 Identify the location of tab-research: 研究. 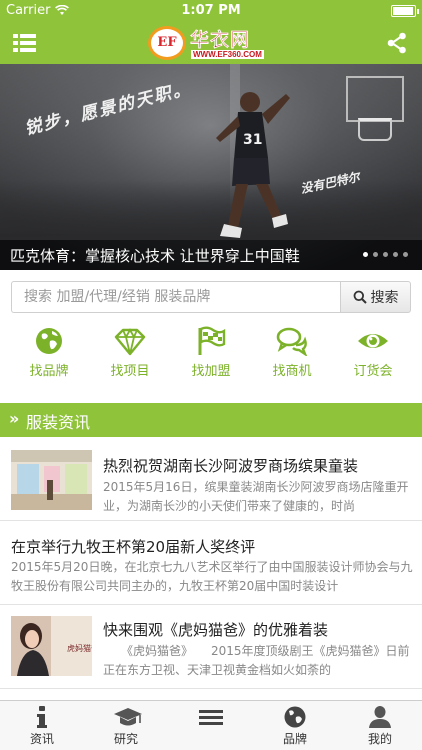
(126, 726).